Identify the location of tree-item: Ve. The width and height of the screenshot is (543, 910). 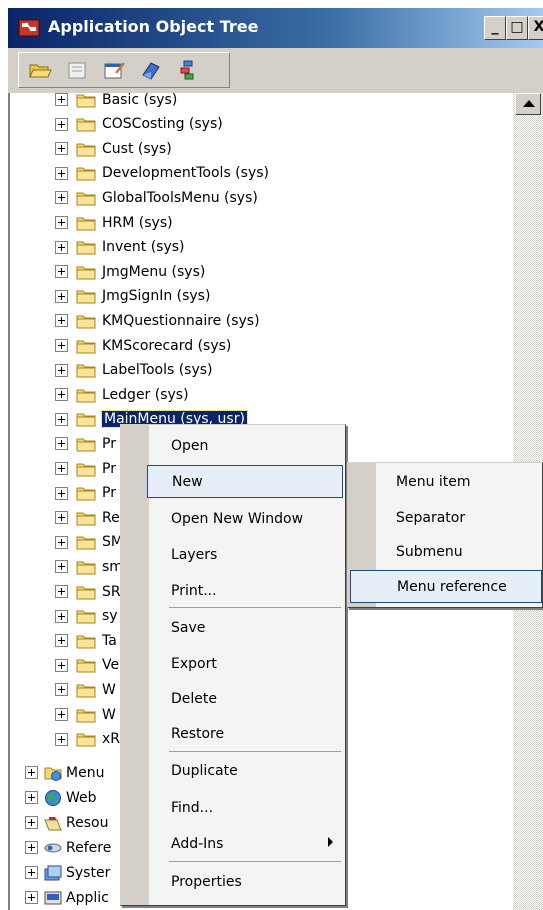
(87, 665).